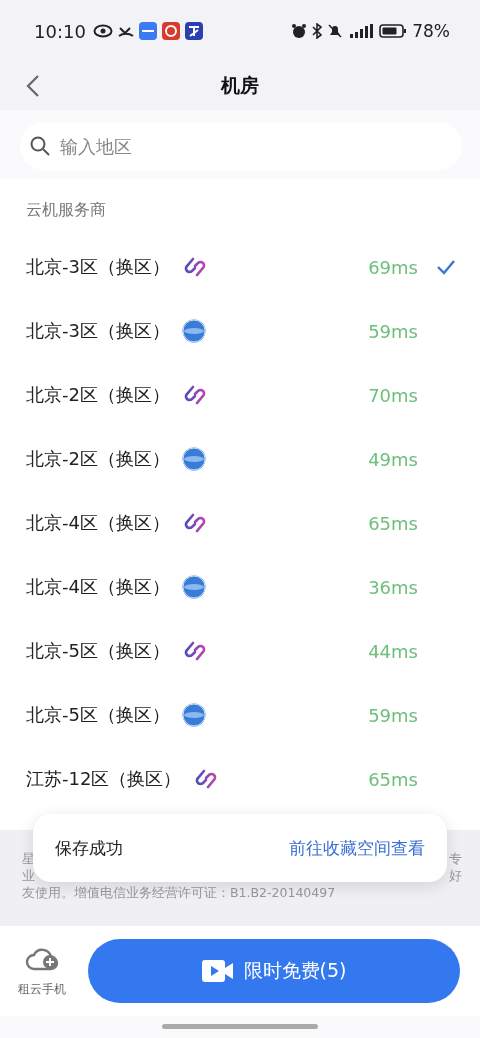 The height and width of the screenshot is (1038, 480). What do you see at coordinates (240, 395) in the screenshot?
I see `server-room-item: 北京-2区（换区） 70ms` at bounding box center [240, 395].